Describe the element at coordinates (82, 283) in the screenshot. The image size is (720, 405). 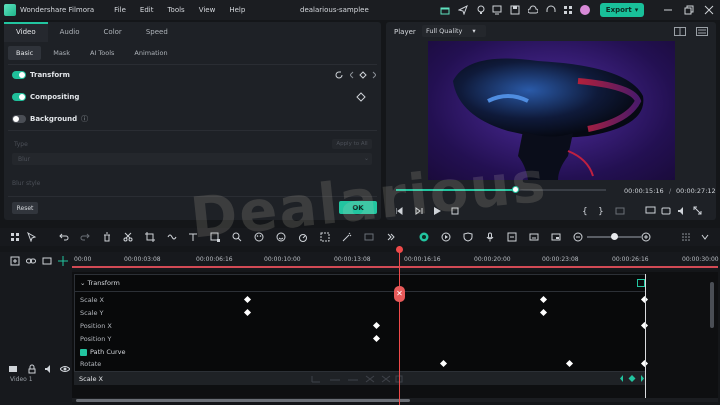
I see `chevron-down-icon: ⌄` at that location.